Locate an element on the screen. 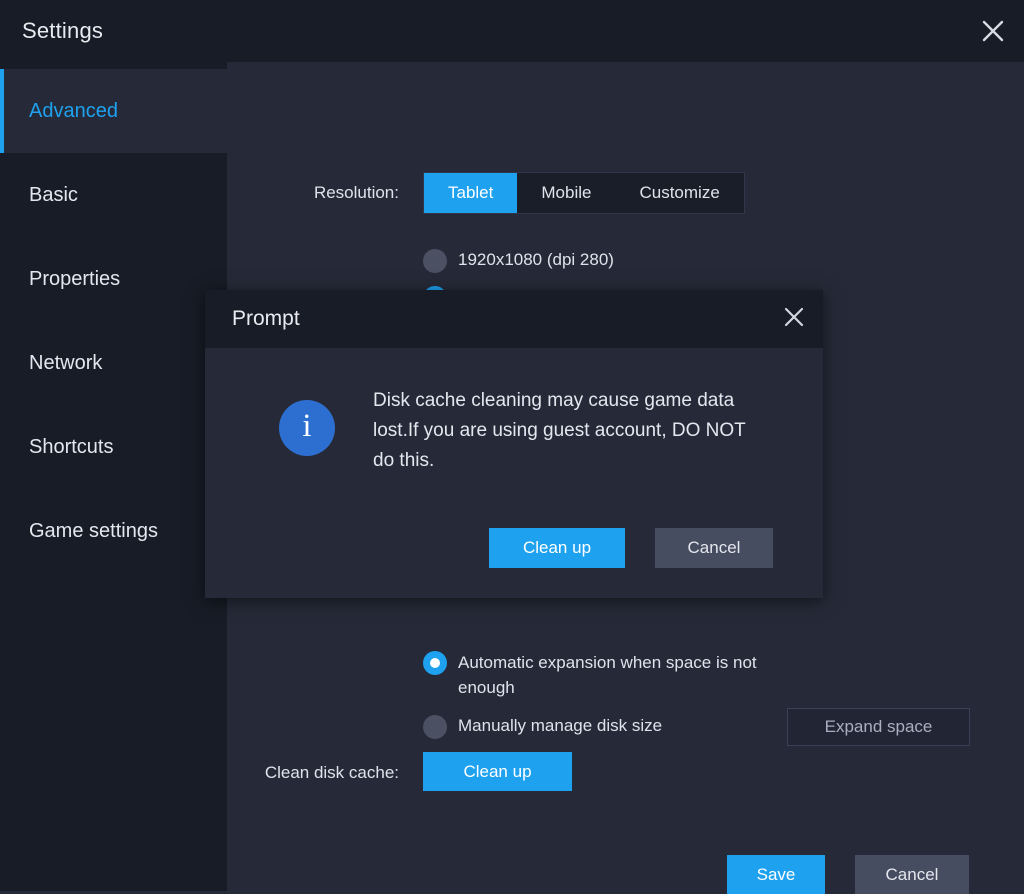  clean-disk-cache-label: Clean disk cache: is located at coordinates (331, 772).